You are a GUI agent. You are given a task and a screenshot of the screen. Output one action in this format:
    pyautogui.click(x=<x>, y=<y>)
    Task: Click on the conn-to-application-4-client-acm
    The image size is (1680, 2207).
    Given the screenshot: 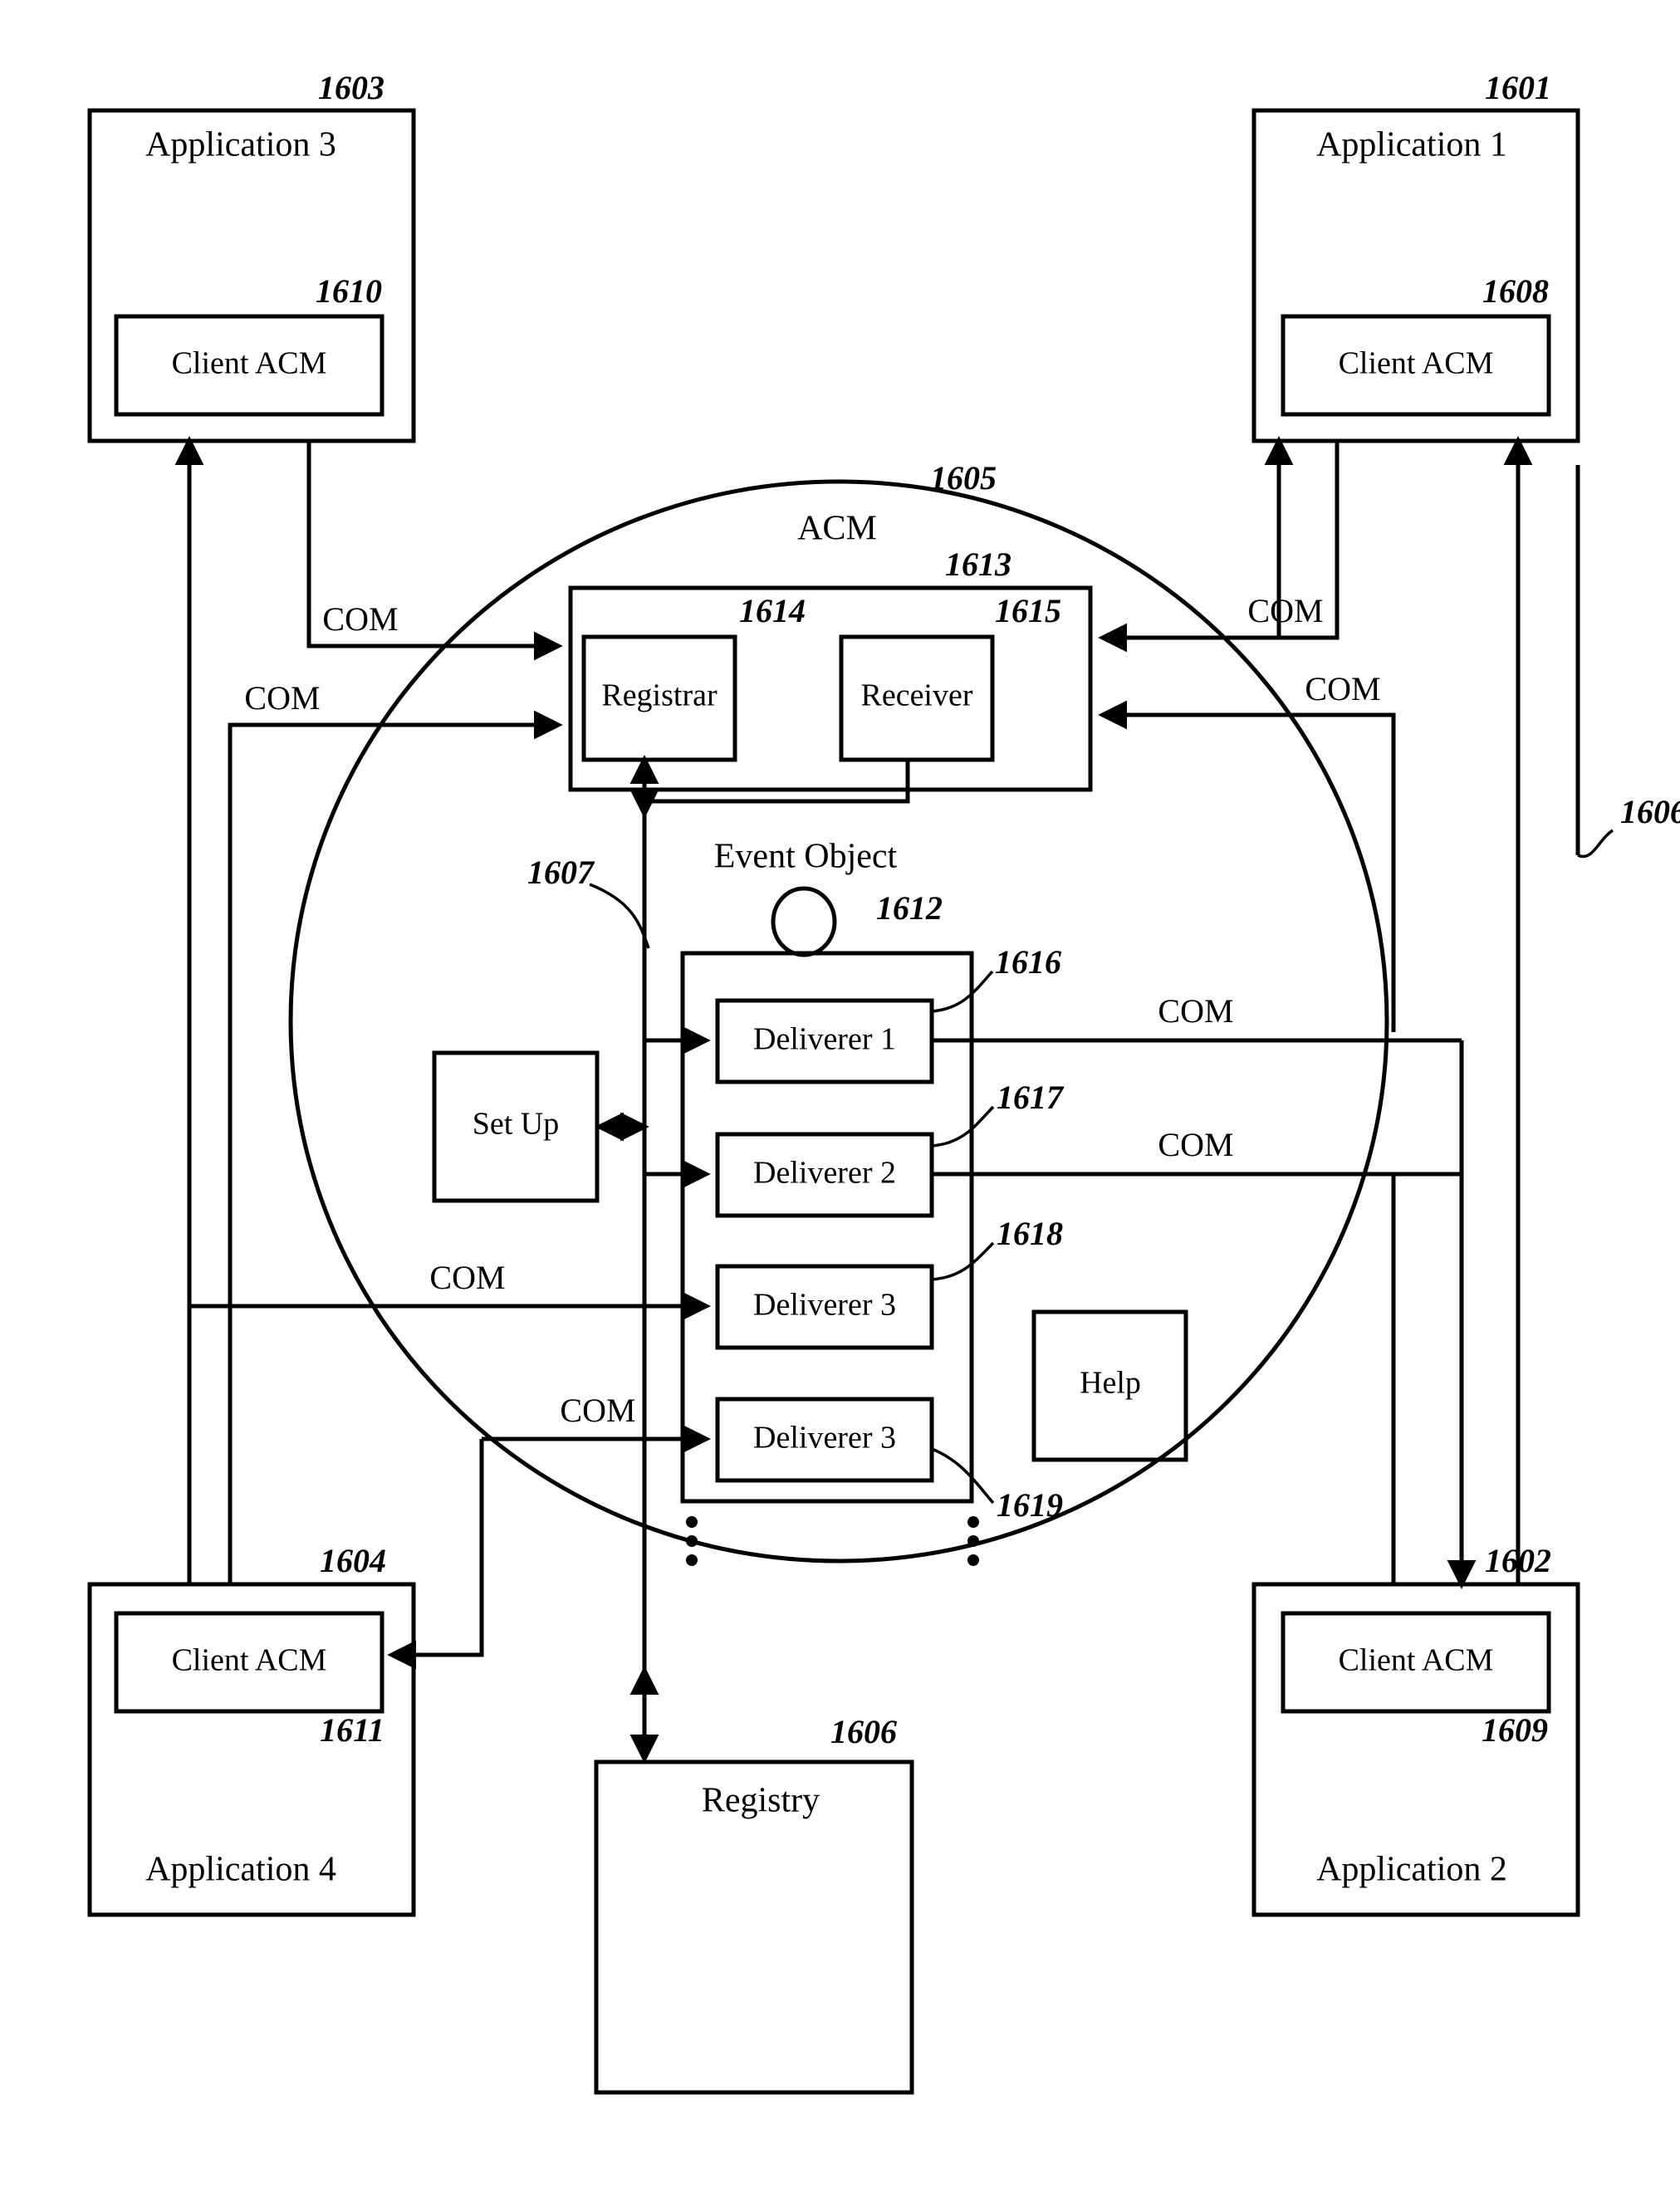 What is the action you would take?
    pyautogui.click(x=435, y=1554)
    